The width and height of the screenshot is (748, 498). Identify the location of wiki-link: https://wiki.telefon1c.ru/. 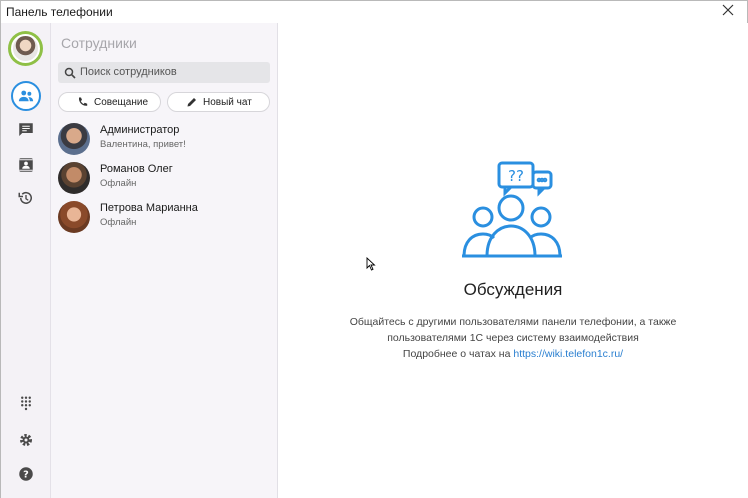
(568, 354).